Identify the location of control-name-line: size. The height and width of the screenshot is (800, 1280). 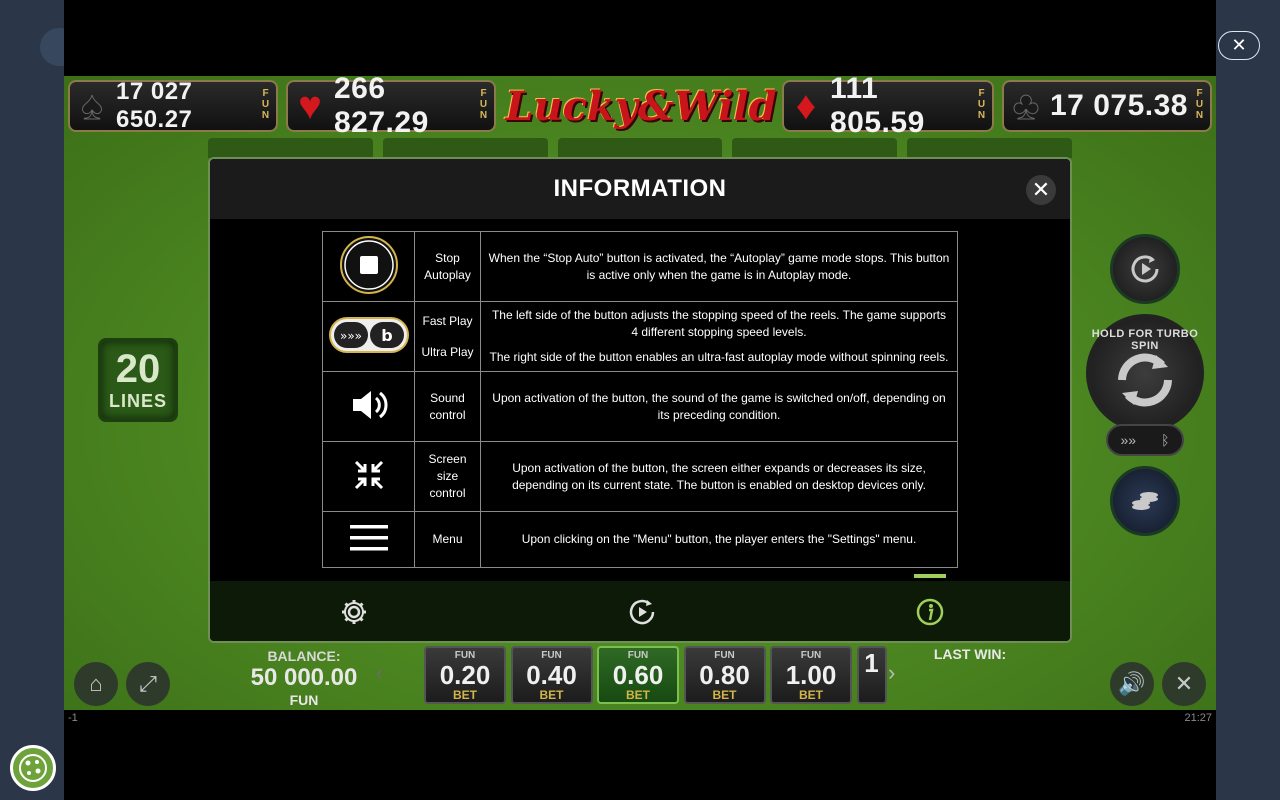
(447, 476).